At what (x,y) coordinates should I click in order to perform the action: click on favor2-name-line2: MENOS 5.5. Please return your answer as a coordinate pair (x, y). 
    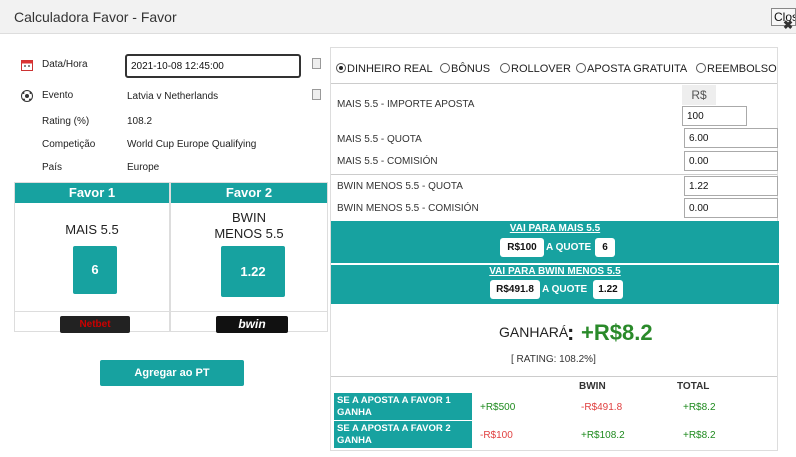
    Looking at the image, I should click on (249, 233).